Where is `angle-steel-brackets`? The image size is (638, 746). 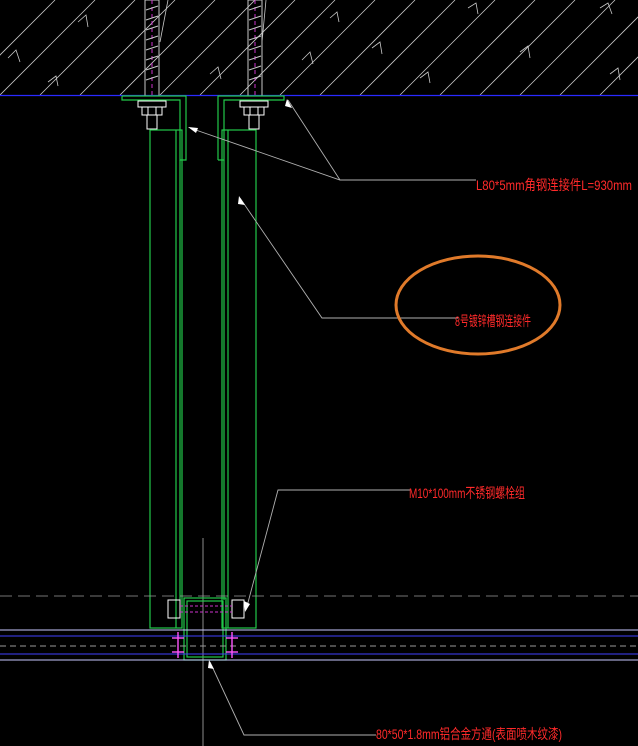 angle-steel-brackets is located at coordinates (203, 128).